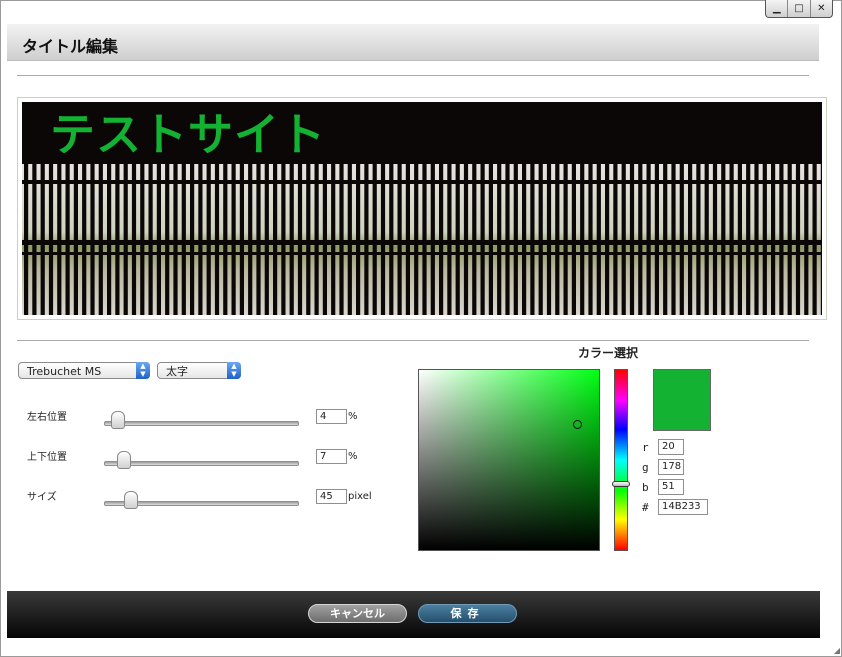  What do you see at coordinates (621, 484) in the screenshot?
I see `hue-handle` at bounding box center [621, 484].